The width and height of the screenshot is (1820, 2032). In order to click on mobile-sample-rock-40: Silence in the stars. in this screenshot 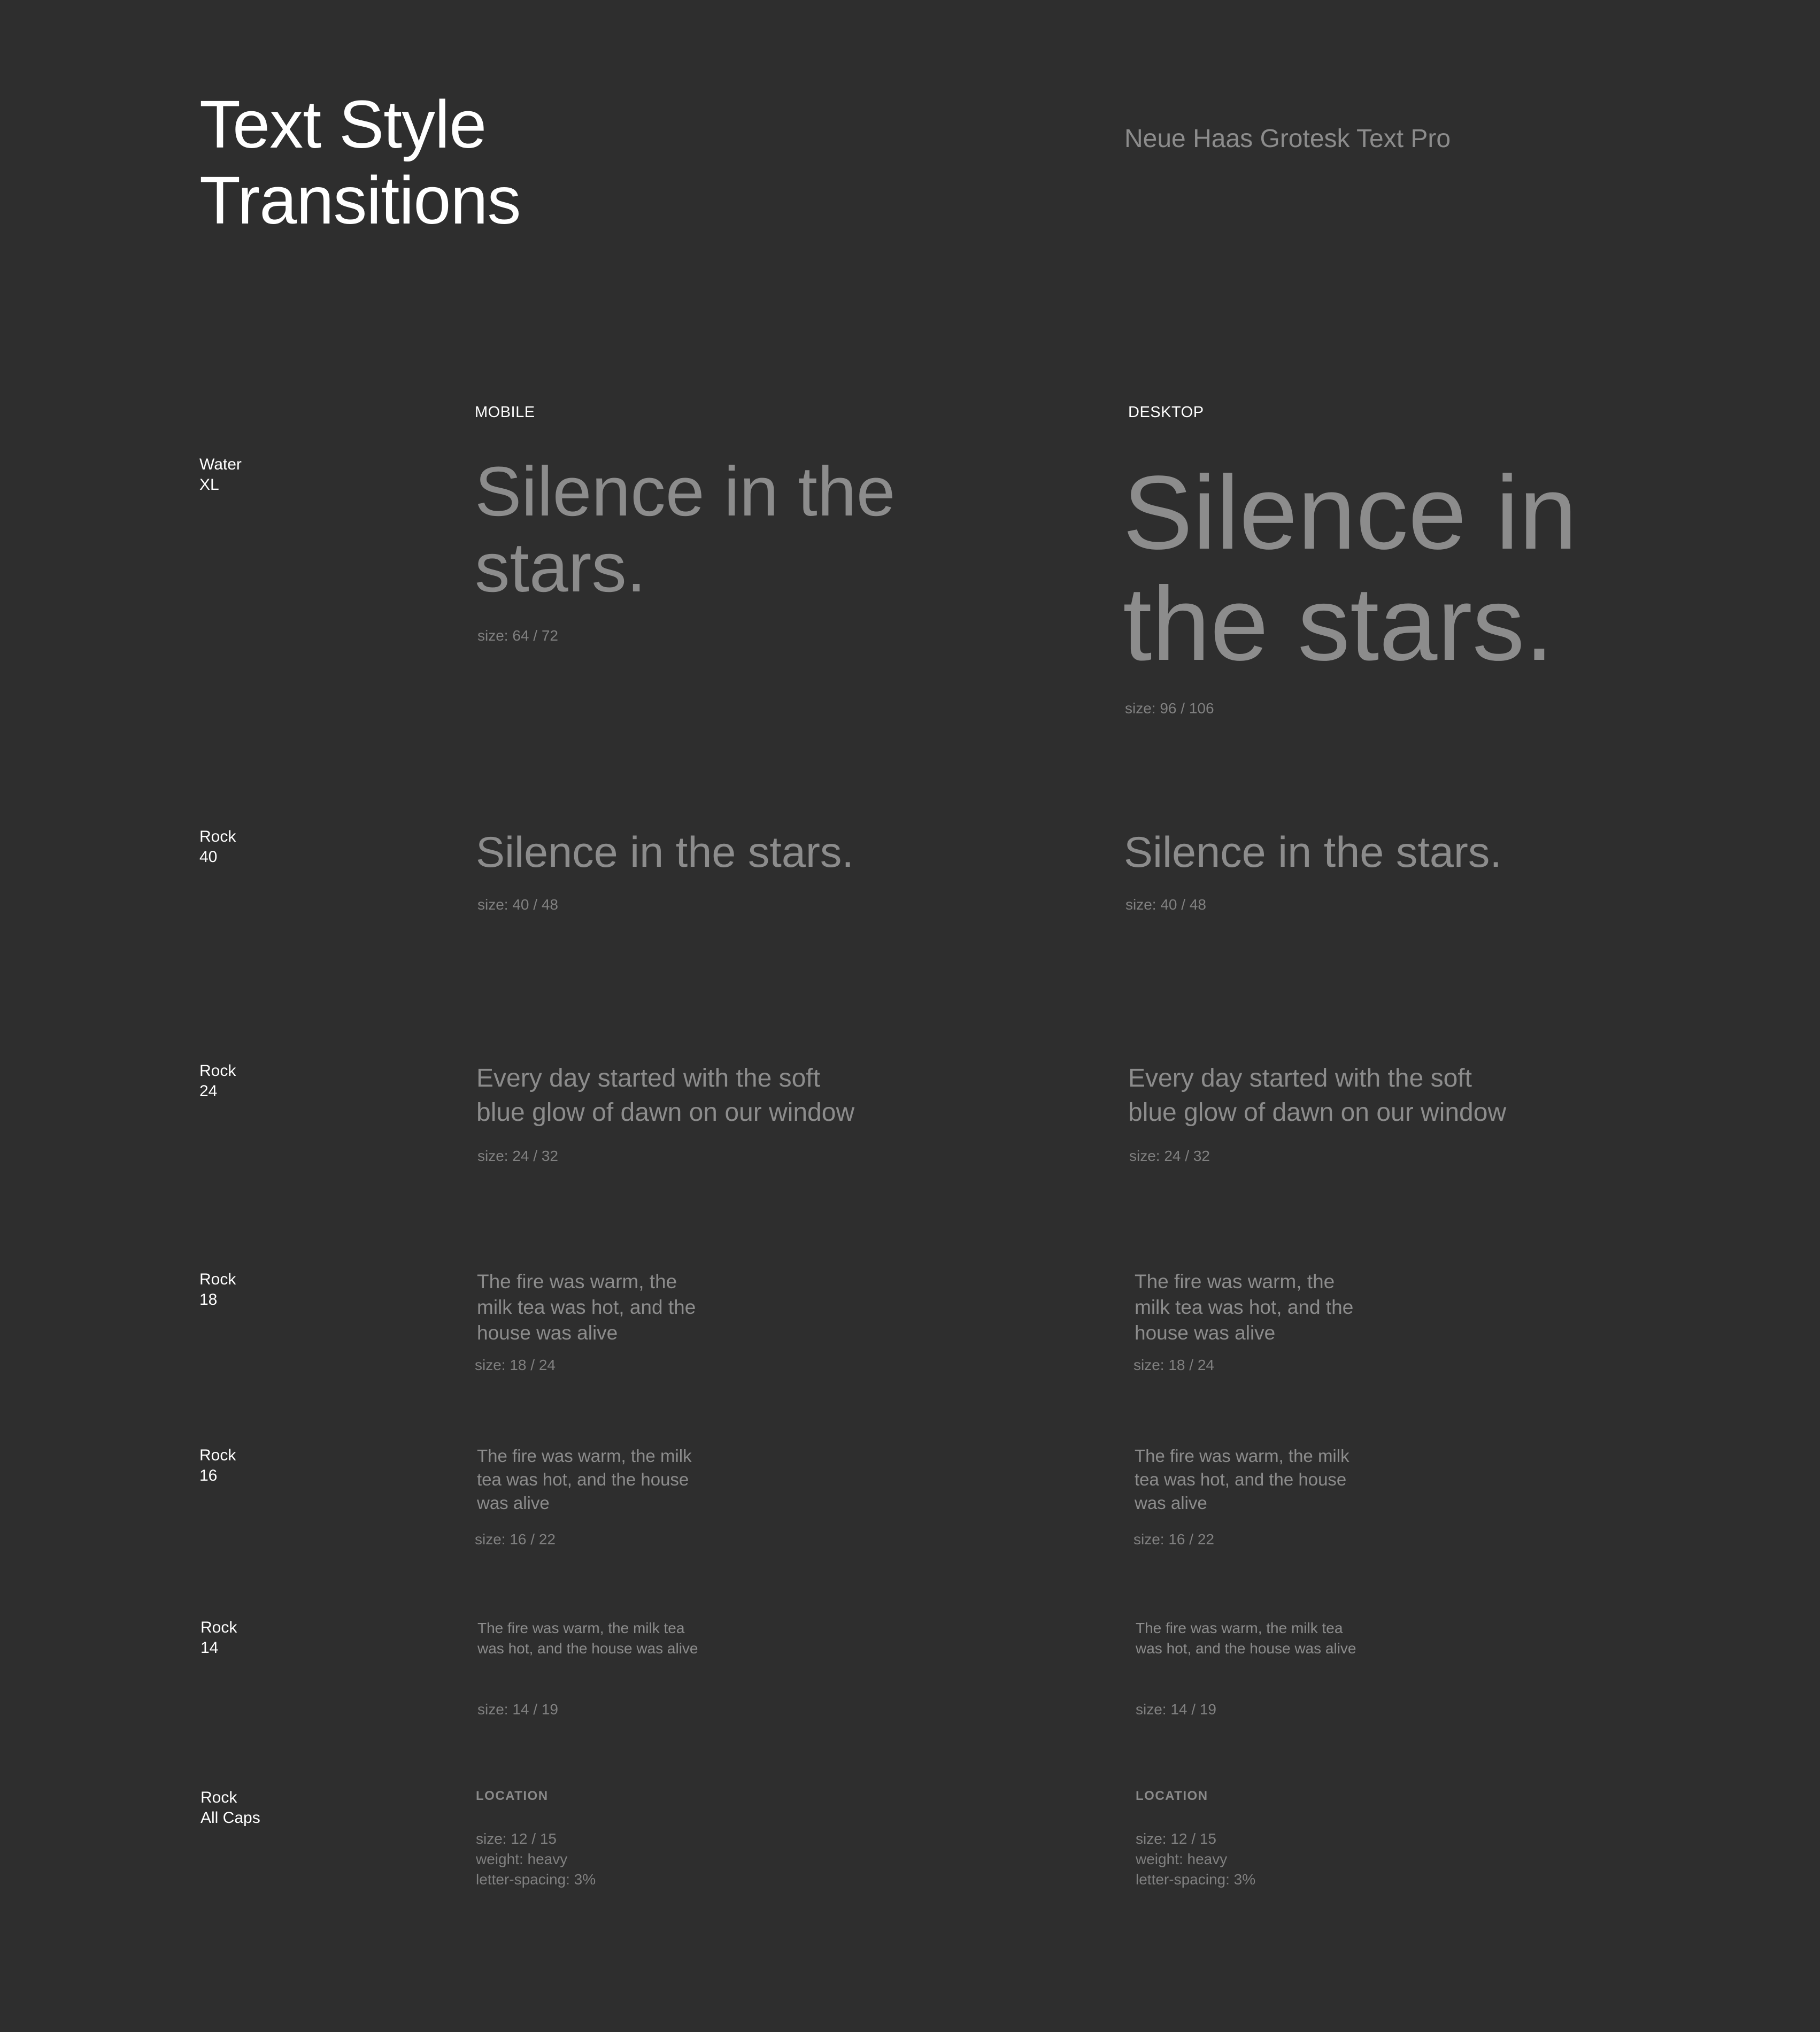, I will do `click(665, 852)`.